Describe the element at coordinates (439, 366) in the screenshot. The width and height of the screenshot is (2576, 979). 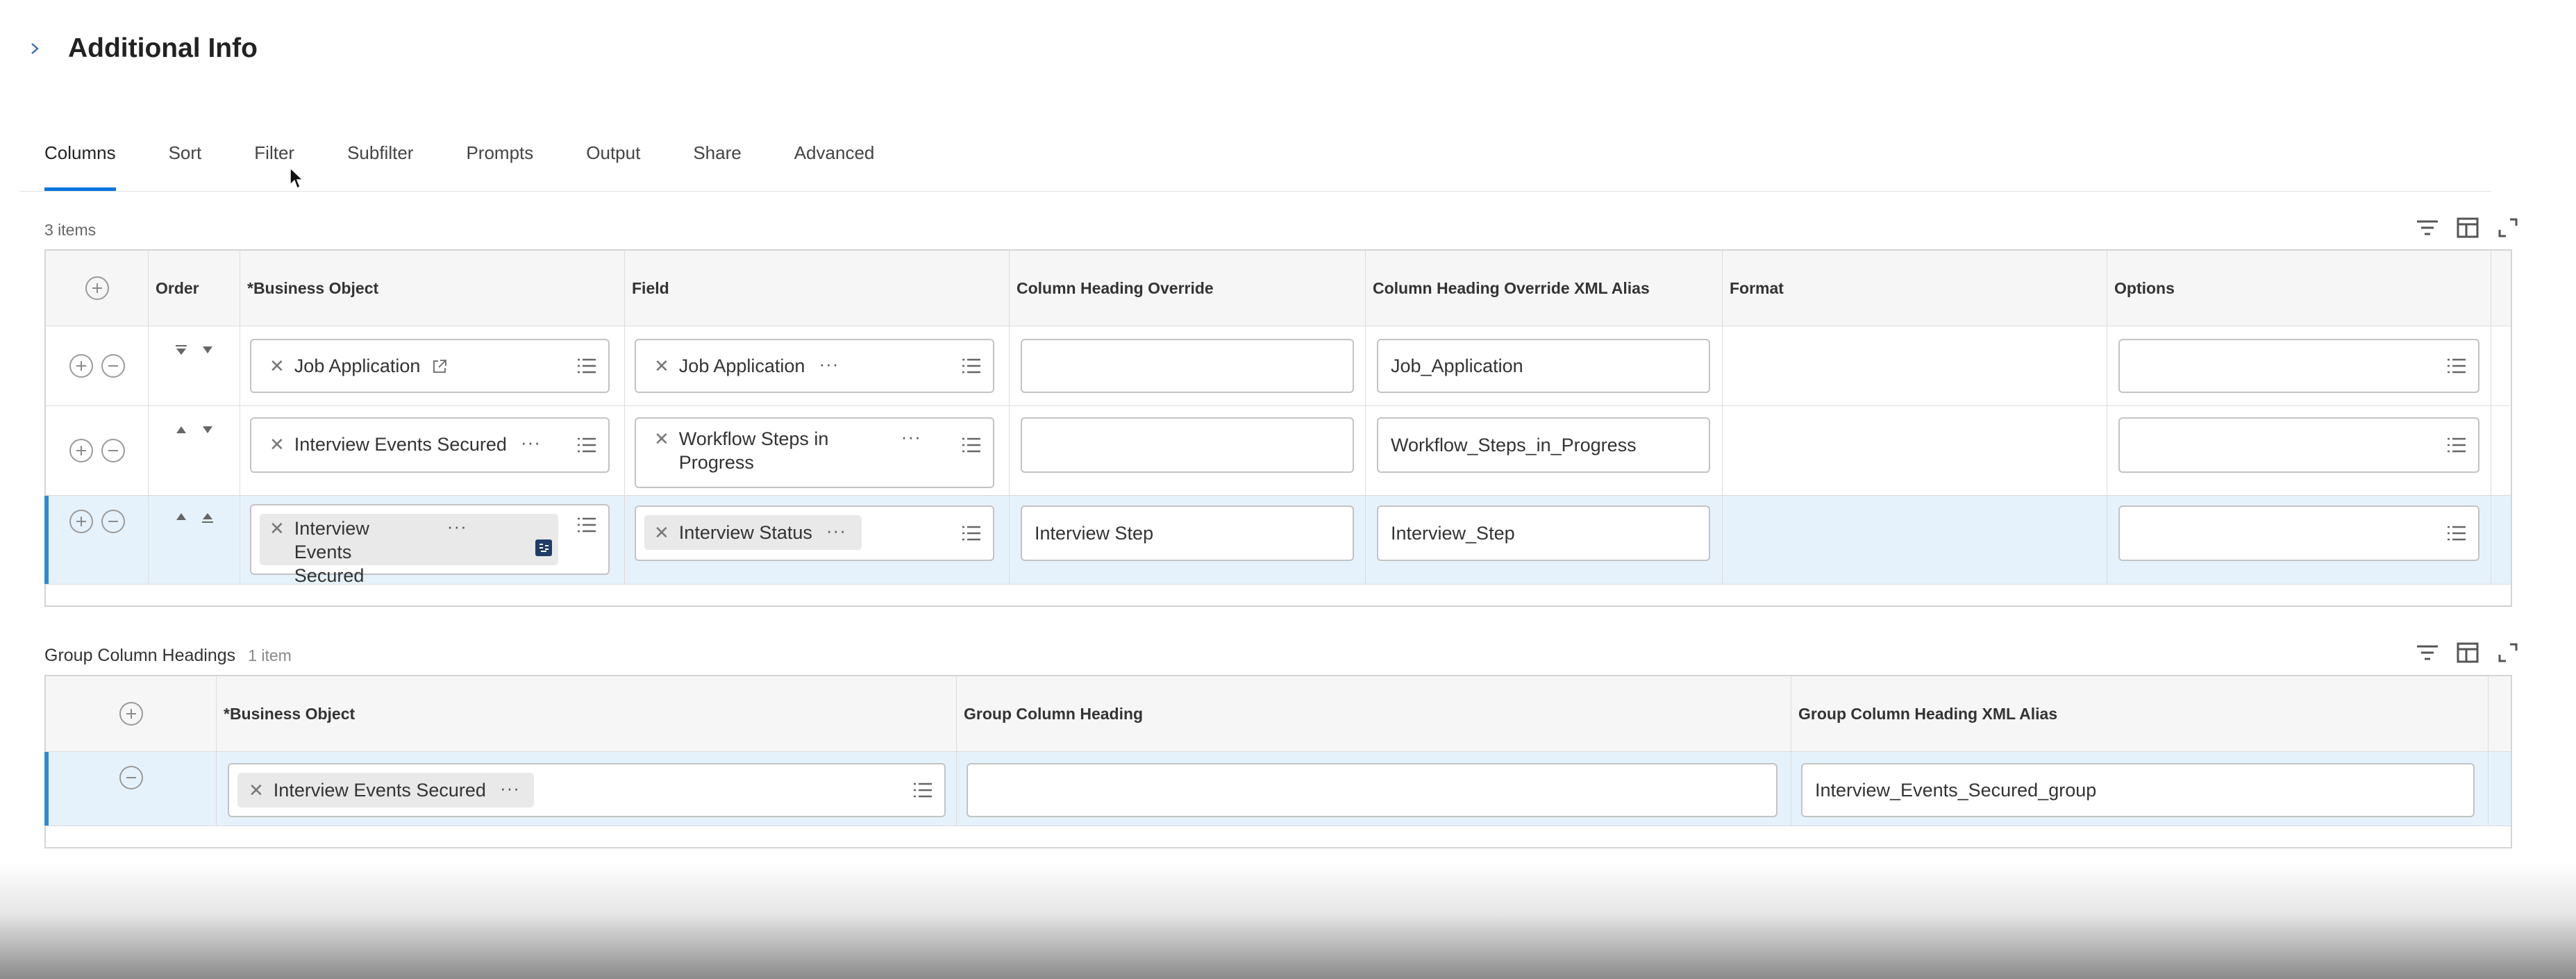
I see `external-link-icon` at that location.